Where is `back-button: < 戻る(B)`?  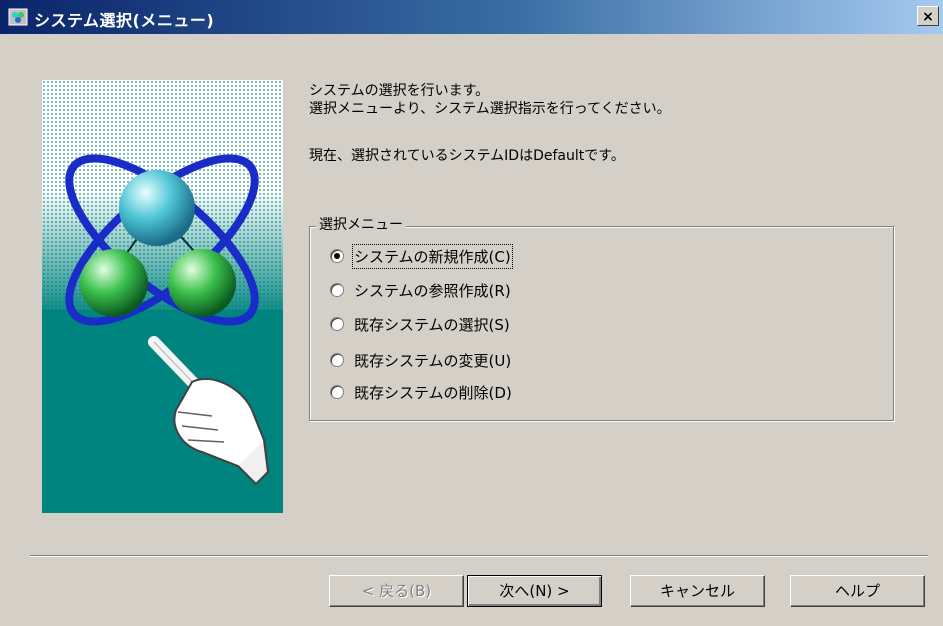 back-button: < 戻る(B) is located at coordinates (396, 591).